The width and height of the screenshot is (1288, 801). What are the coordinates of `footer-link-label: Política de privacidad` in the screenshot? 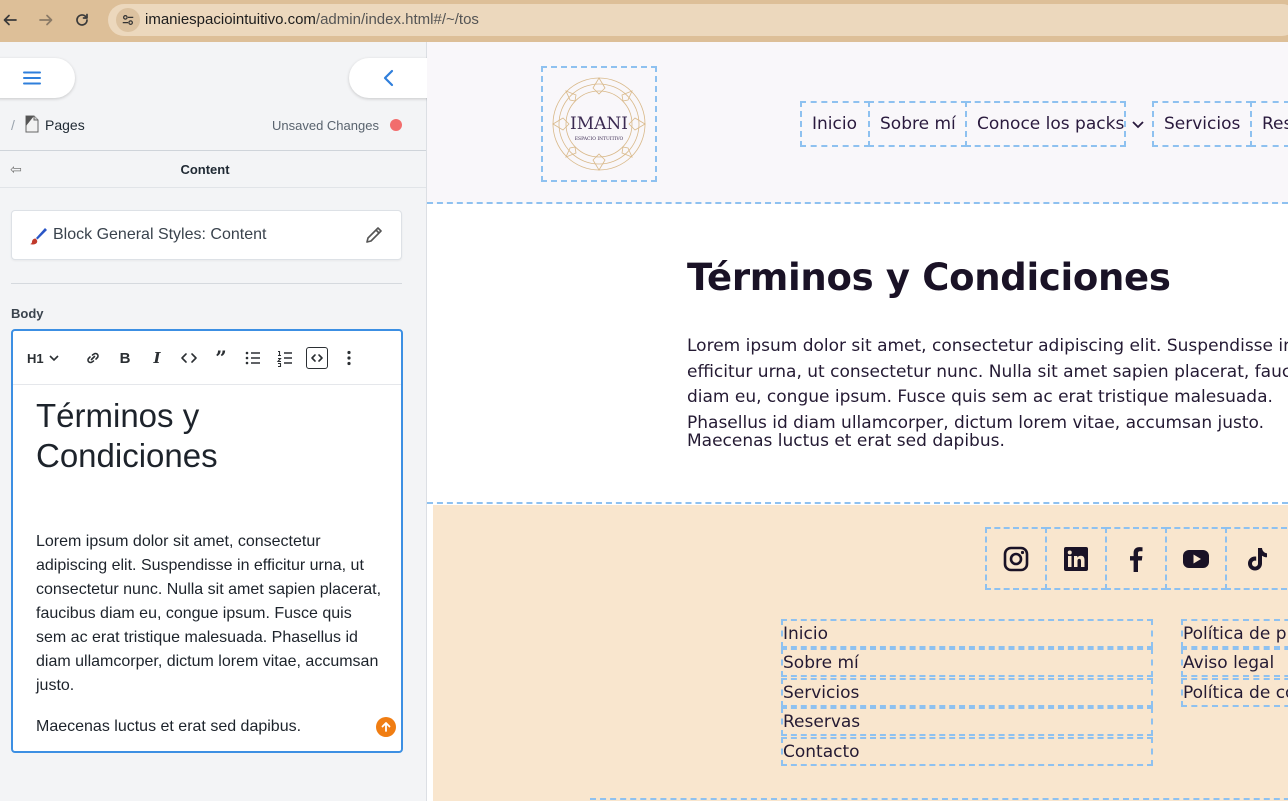 It's located at (1235, 633).